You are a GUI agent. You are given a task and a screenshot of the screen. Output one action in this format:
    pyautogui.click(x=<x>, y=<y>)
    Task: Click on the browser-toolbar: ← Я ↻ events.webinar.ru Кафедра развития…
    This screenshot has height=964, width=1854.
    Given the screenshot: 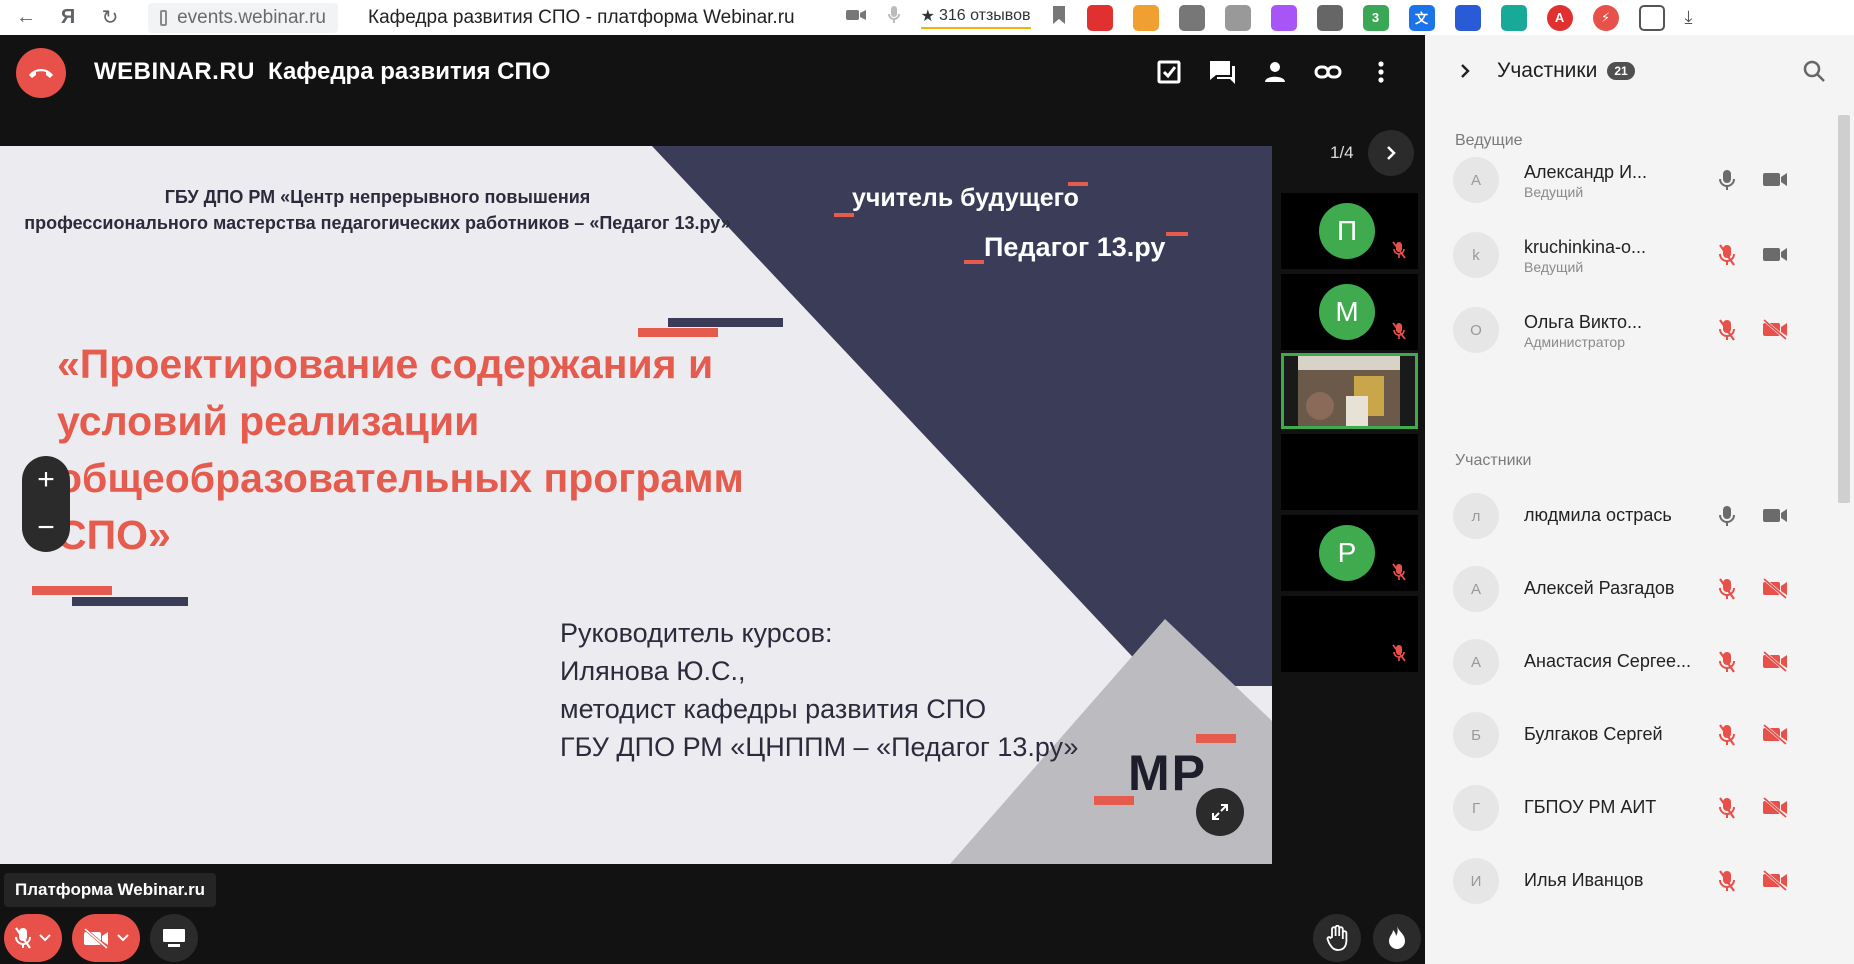 What is the action you would take?
    pyautogui.click(x=927, y=17)
    